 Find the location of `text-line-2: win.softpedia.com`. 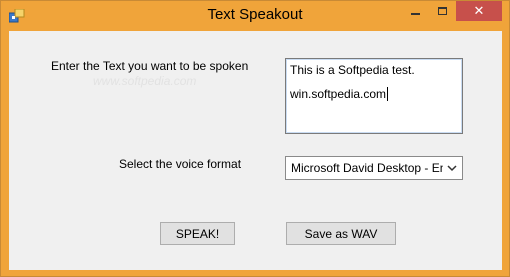

text-line-2: win.softpedia.com is located at coordinates (339, 94).